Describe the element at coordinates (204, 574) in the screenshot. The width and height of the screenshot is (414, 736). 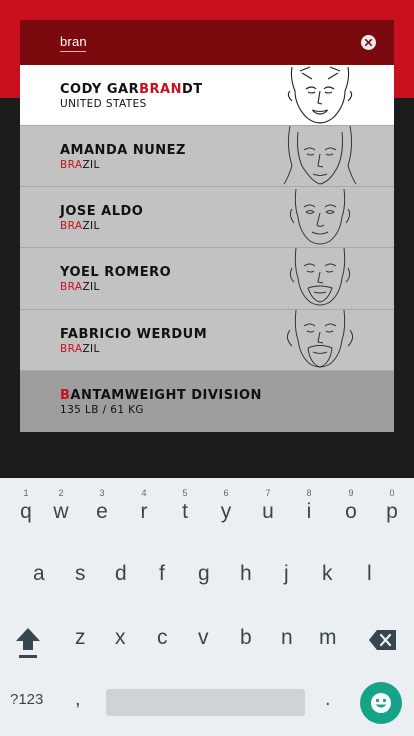
I see `key-g: g` at that location.